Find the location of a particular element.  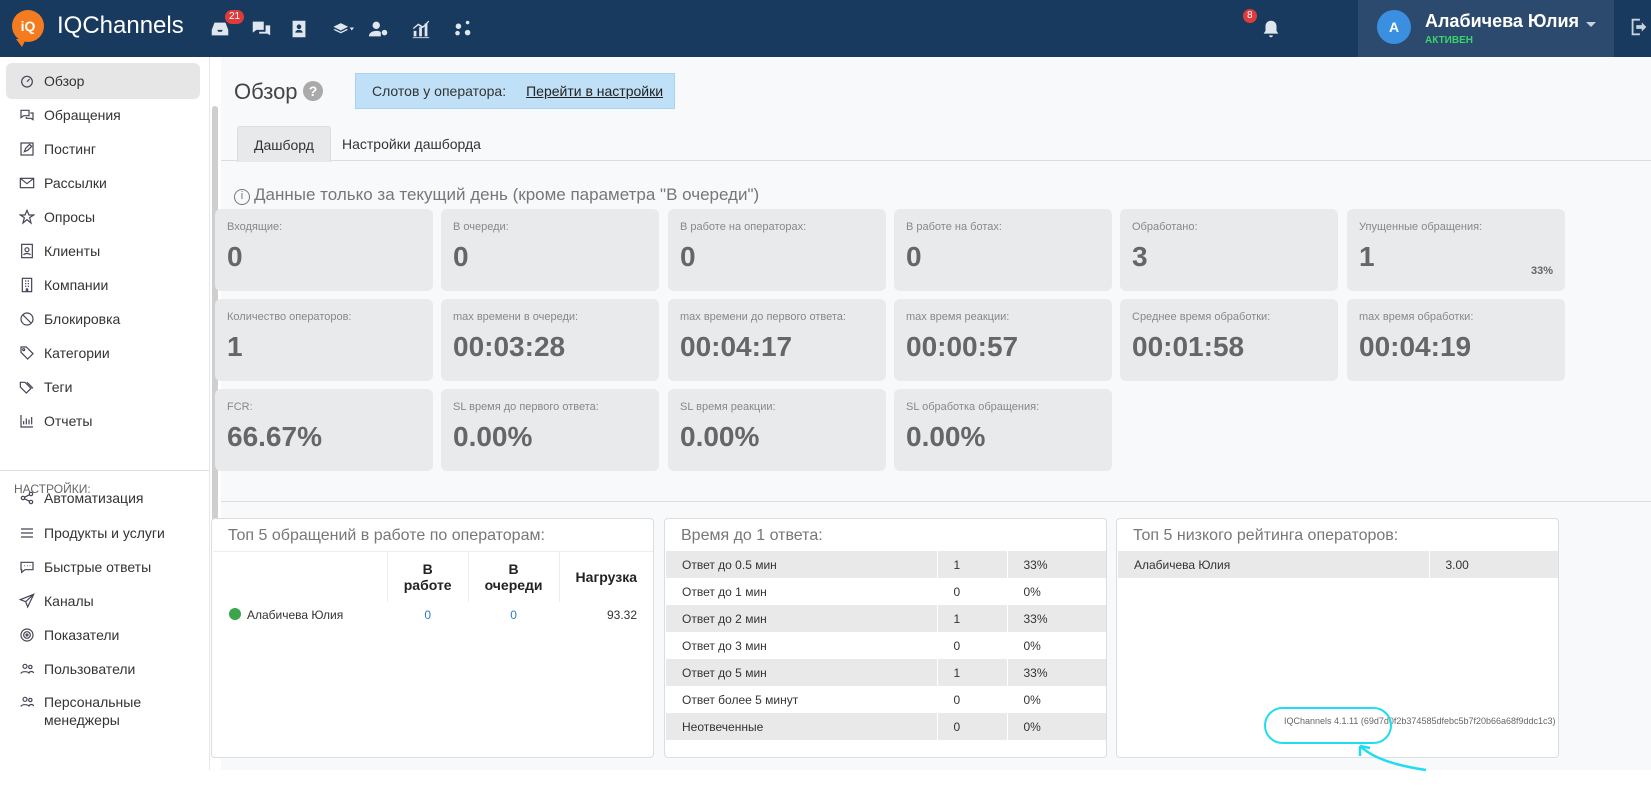

sidebar-item-metrics: Показатели is located at coordinates (103, 635).